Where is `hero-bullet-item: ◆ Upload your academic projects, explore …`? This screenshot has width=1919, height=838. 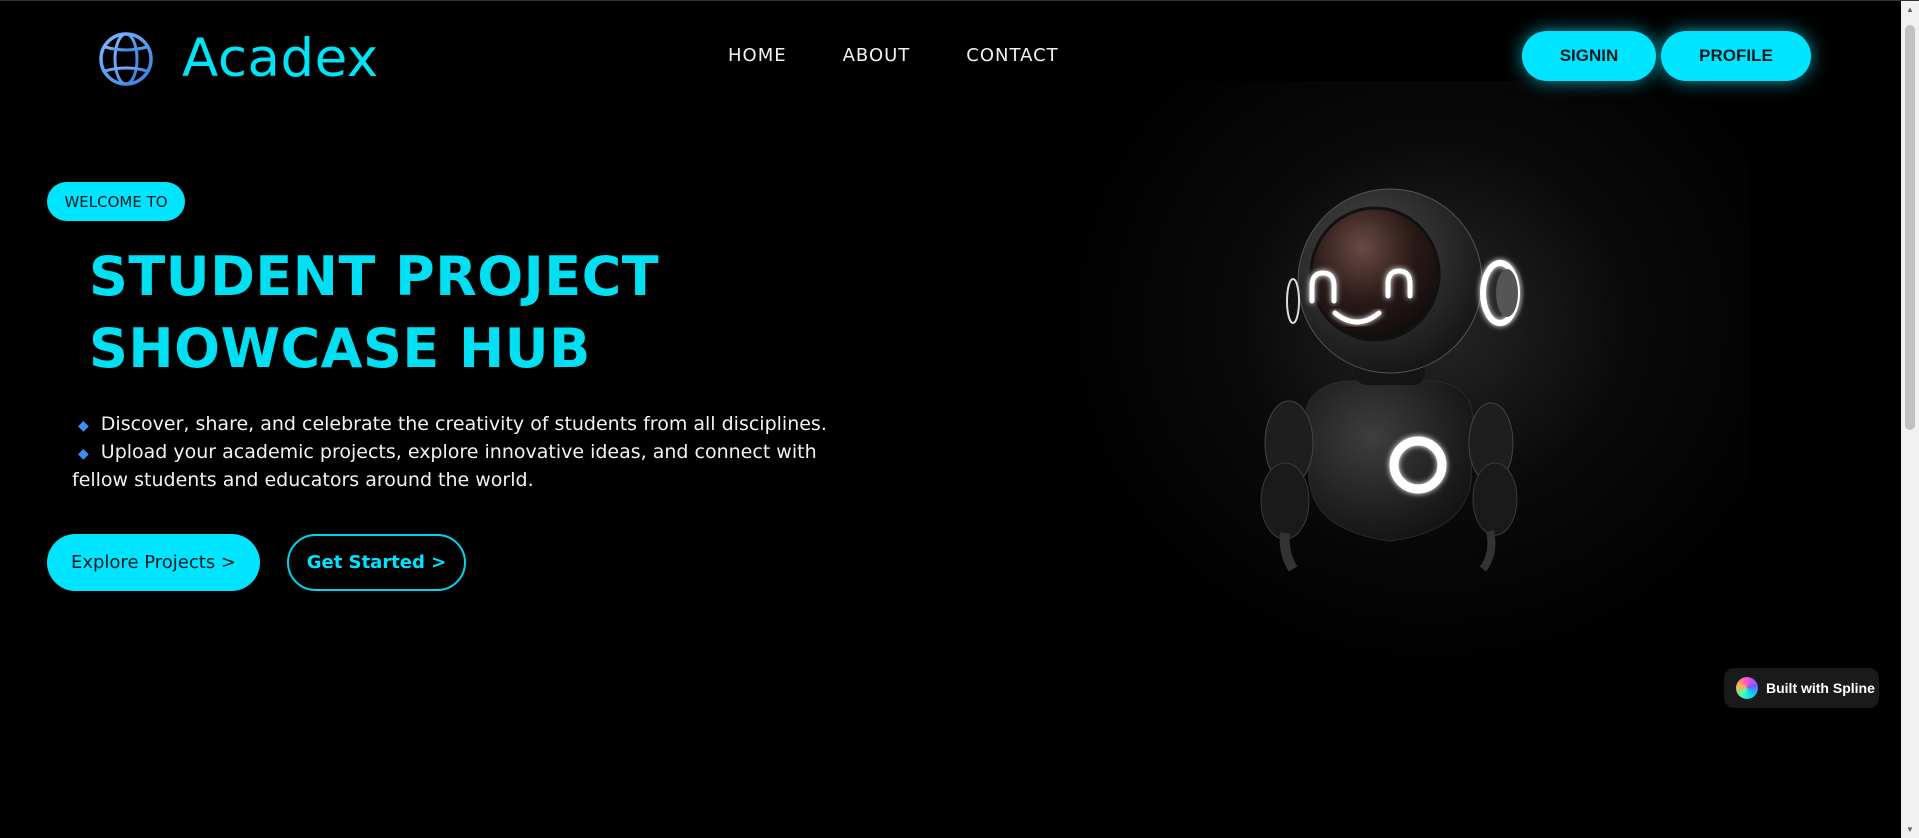 hero-bullet-item: ◆ Upload your academic projects, explore … is located at coordinates (452, 466).